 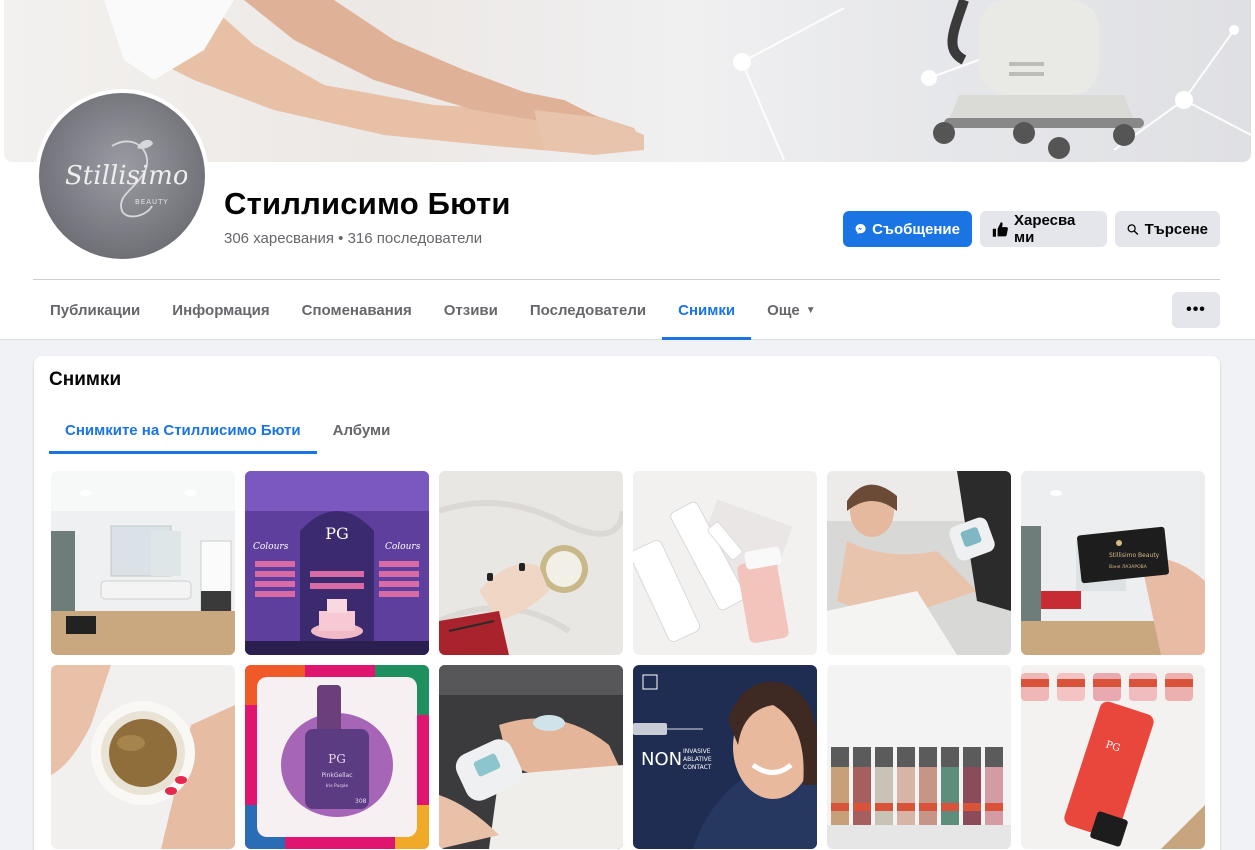 I want to click on tab-mentions: Споменавания, so click(x=357, y=310).